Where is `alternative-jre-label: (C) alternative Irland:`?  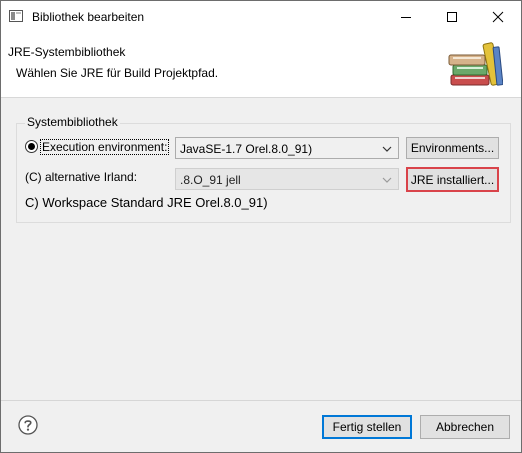
alternative-jre-label: (C) alternative Irland: is located at coordinates (81, 177).